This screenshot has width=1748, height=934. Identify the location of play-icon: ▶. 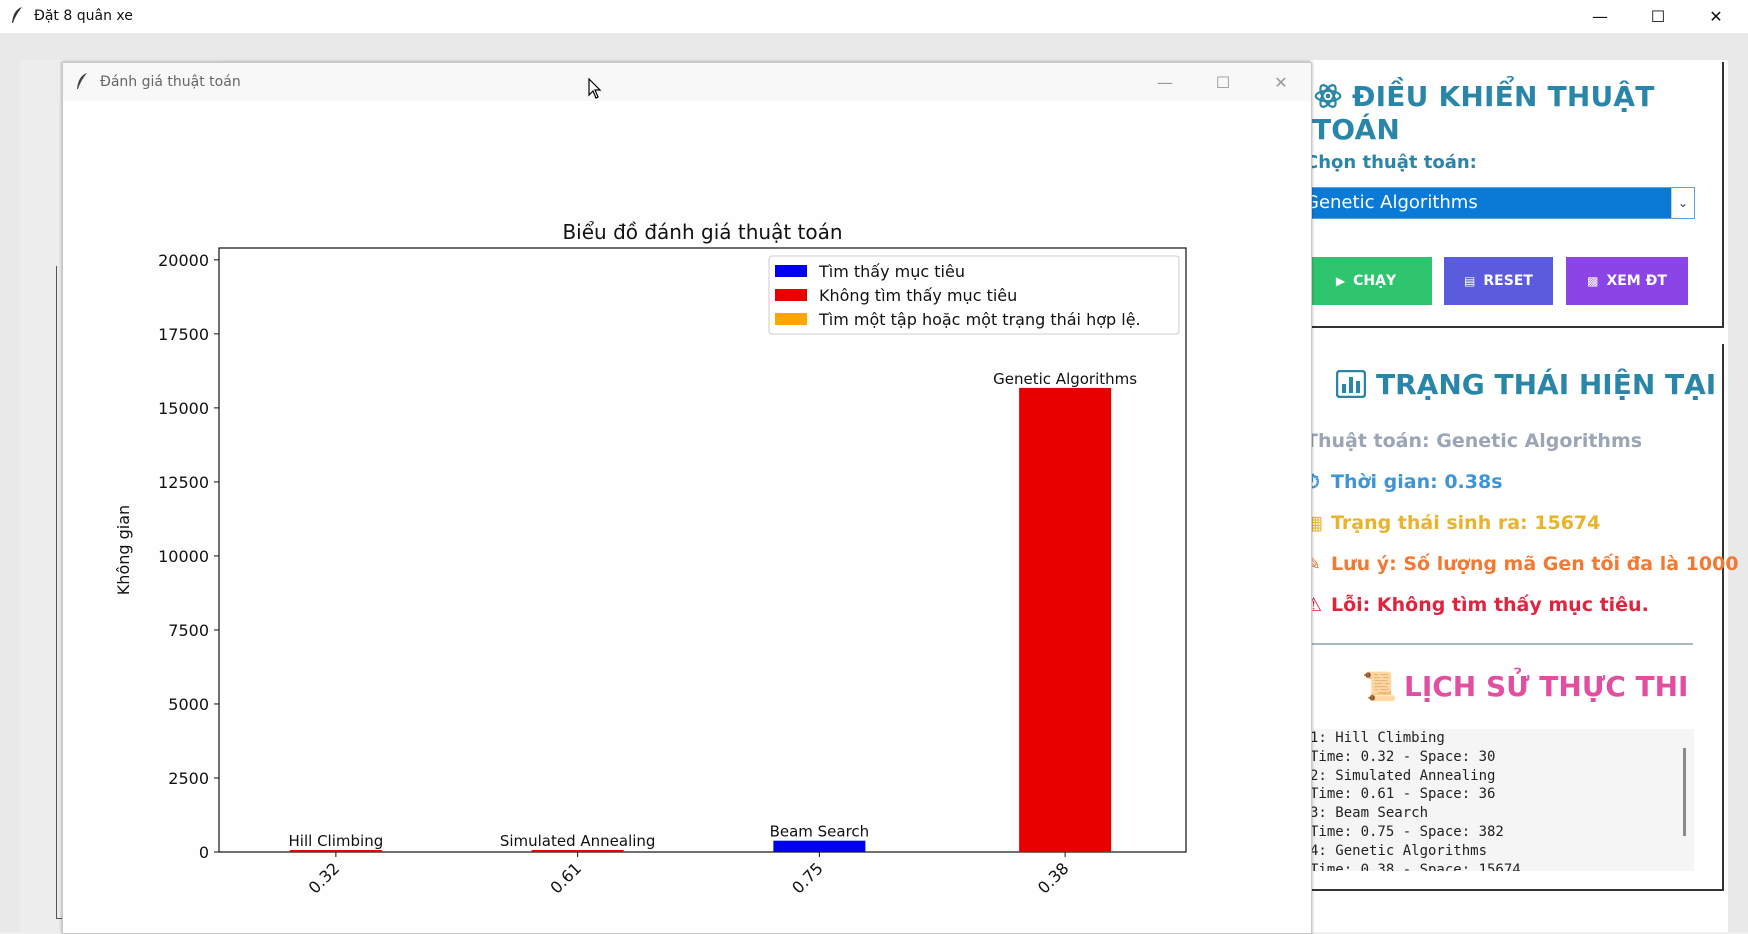
(1340, 281).